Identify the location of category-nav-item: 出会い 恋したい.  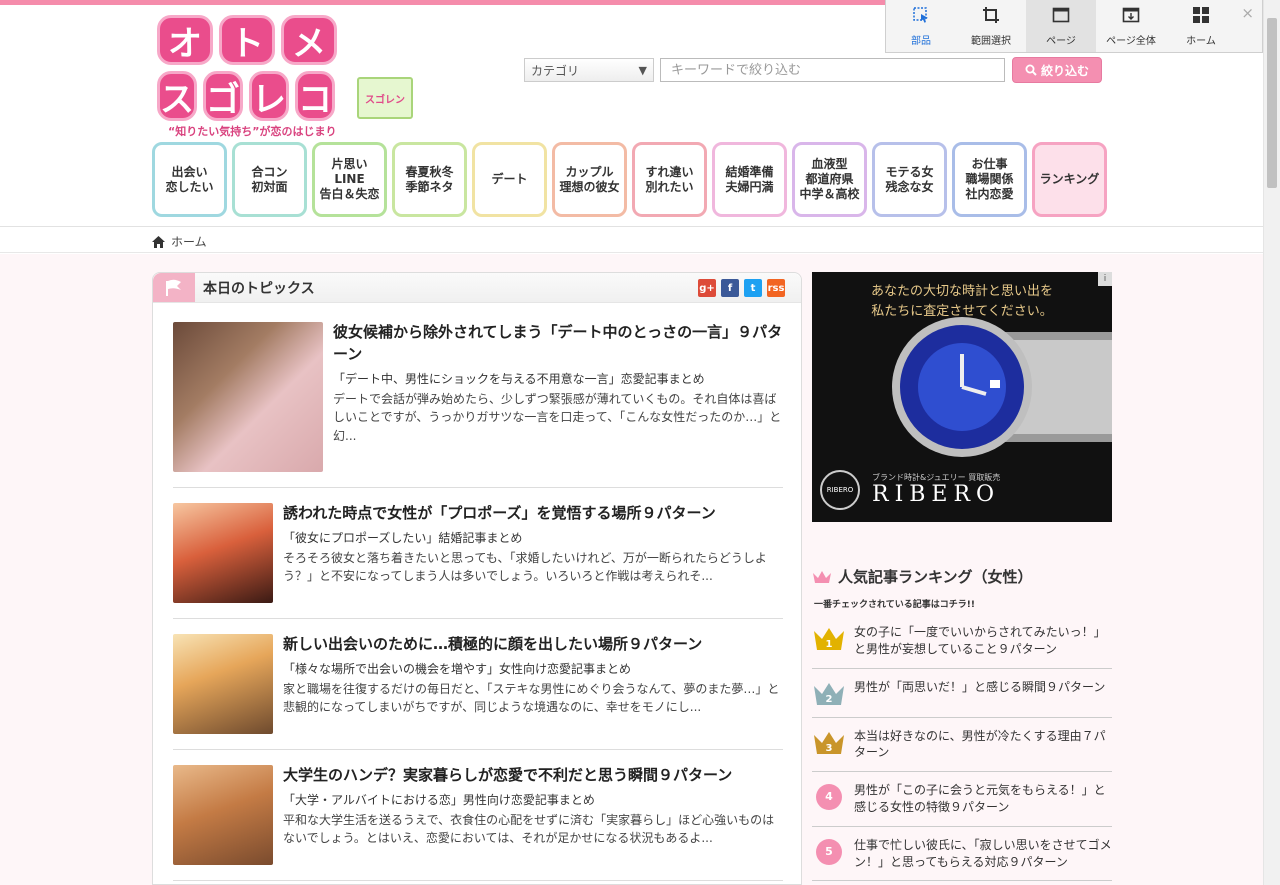
(189, 179).